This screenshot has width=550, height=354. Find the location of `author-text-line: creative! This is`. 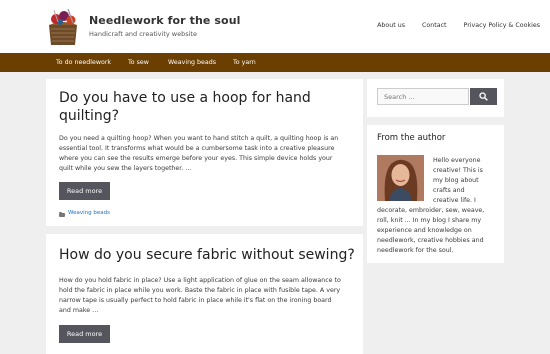

author-text-line: creative! This is is located at coordinates (458, 170).